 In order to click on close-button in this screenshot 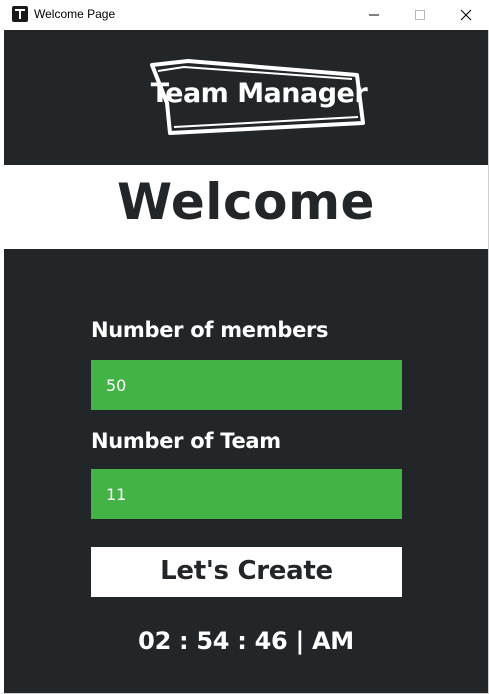, I will do `click(466, 15)`.